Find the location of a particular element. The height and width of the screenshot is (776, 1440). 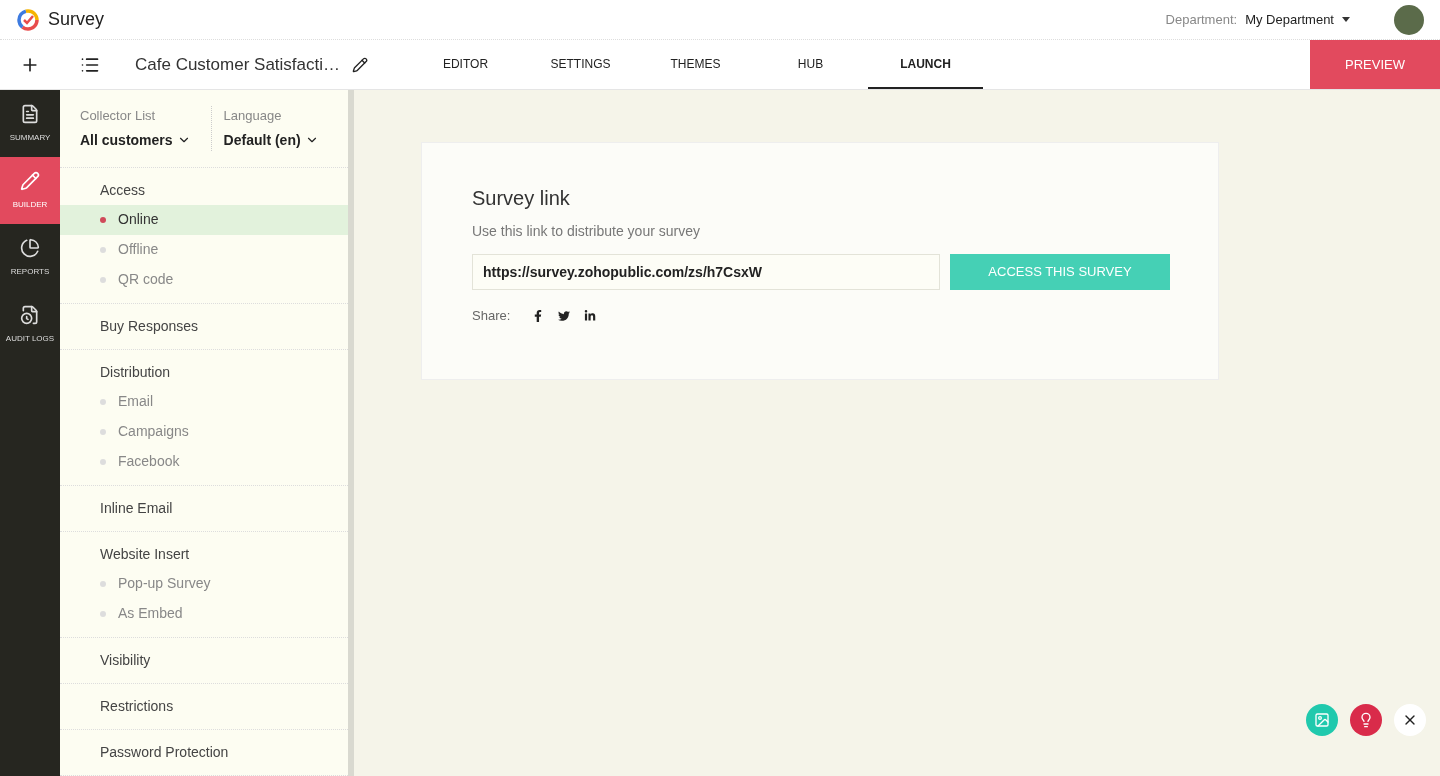

nav-section: Buy Responses is located at coordinates (204, 322).